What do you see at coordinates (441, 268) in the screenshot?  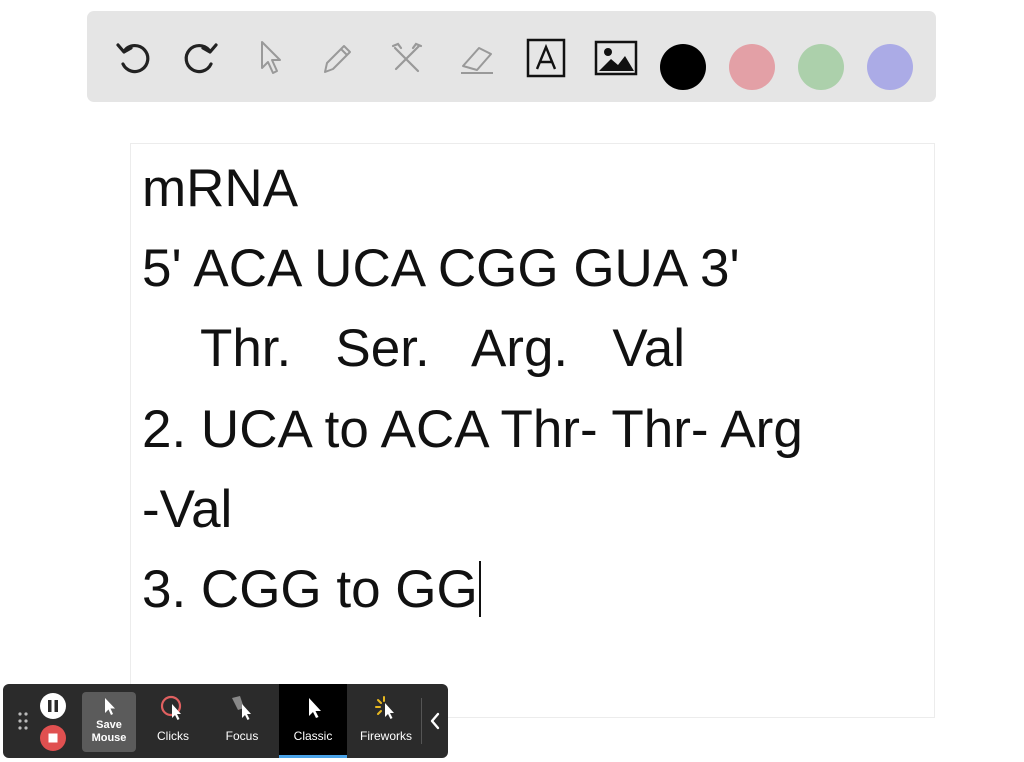 I see `text-line: 5' ACA UCA CGG GUA 3'` at bounding box center [441, 268].